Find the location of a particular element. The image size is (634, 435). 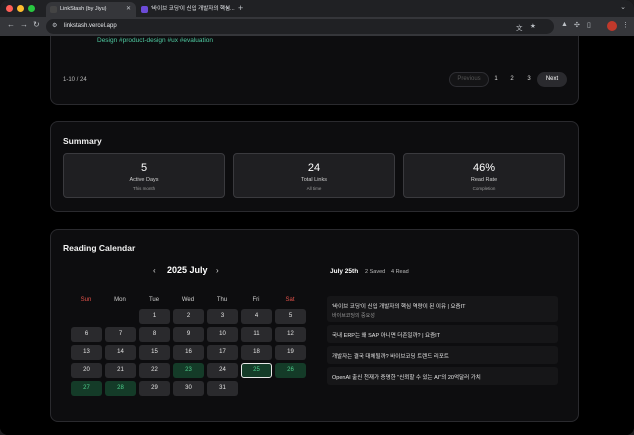

url-text: linkstash.vercel.app is located at coordinates (90, 25).